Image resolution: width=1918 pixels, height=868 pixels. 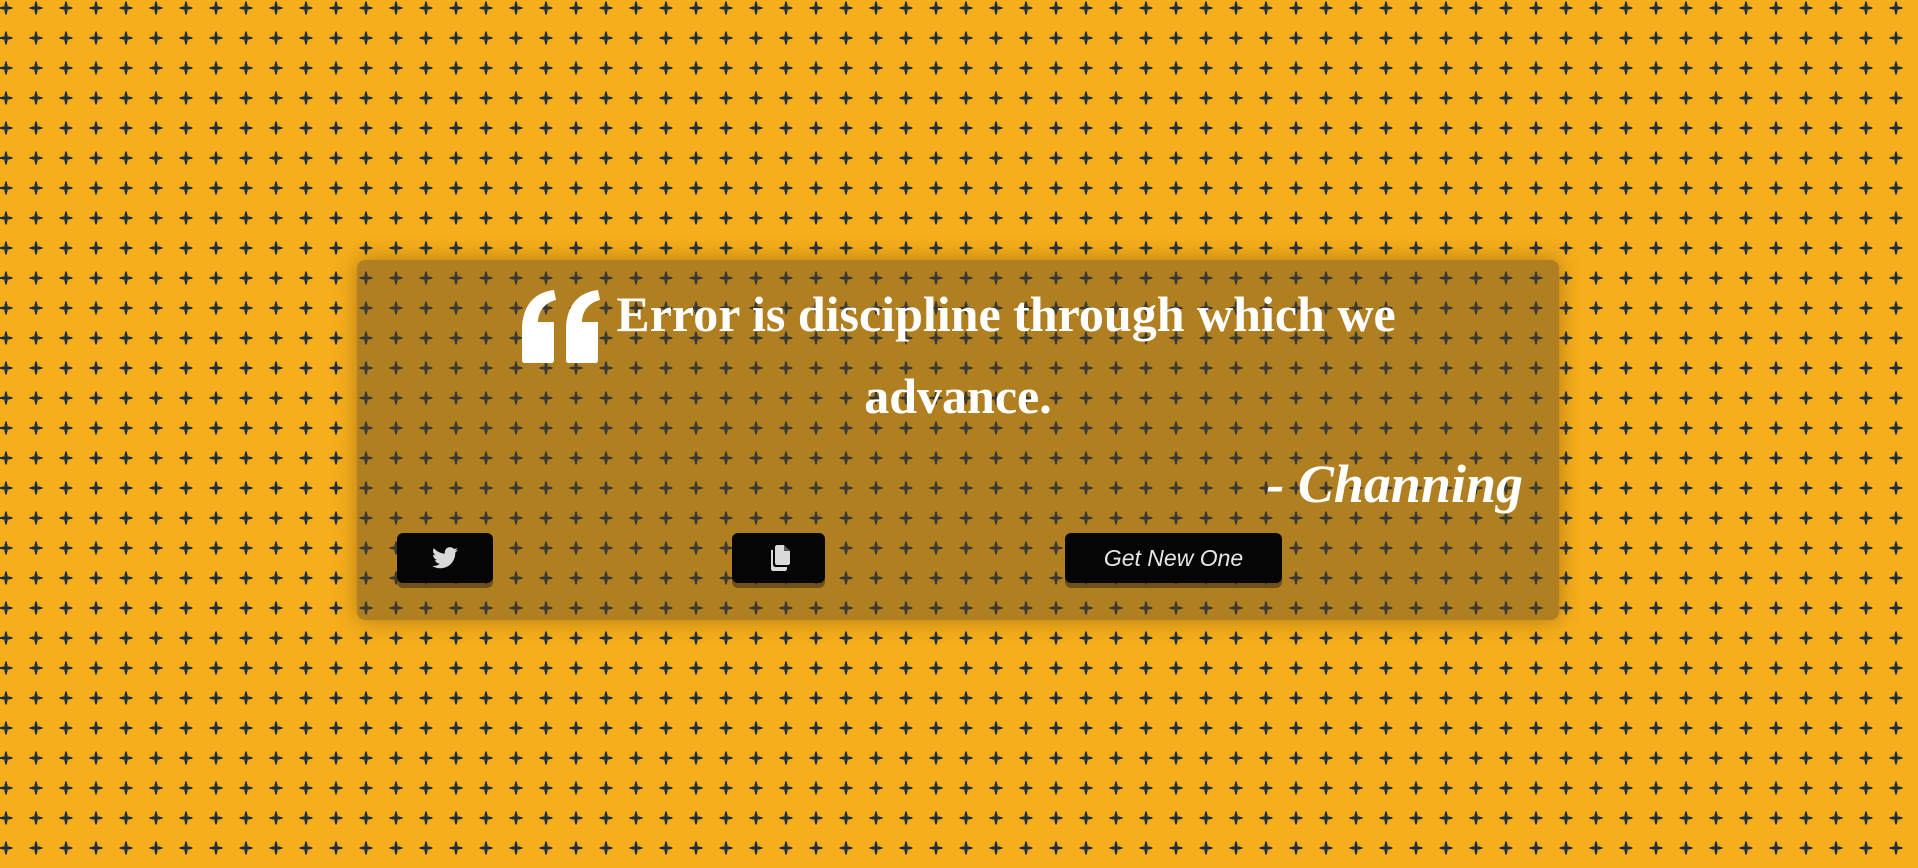 I want to click on copy-icon, so click(x=779, y=558).